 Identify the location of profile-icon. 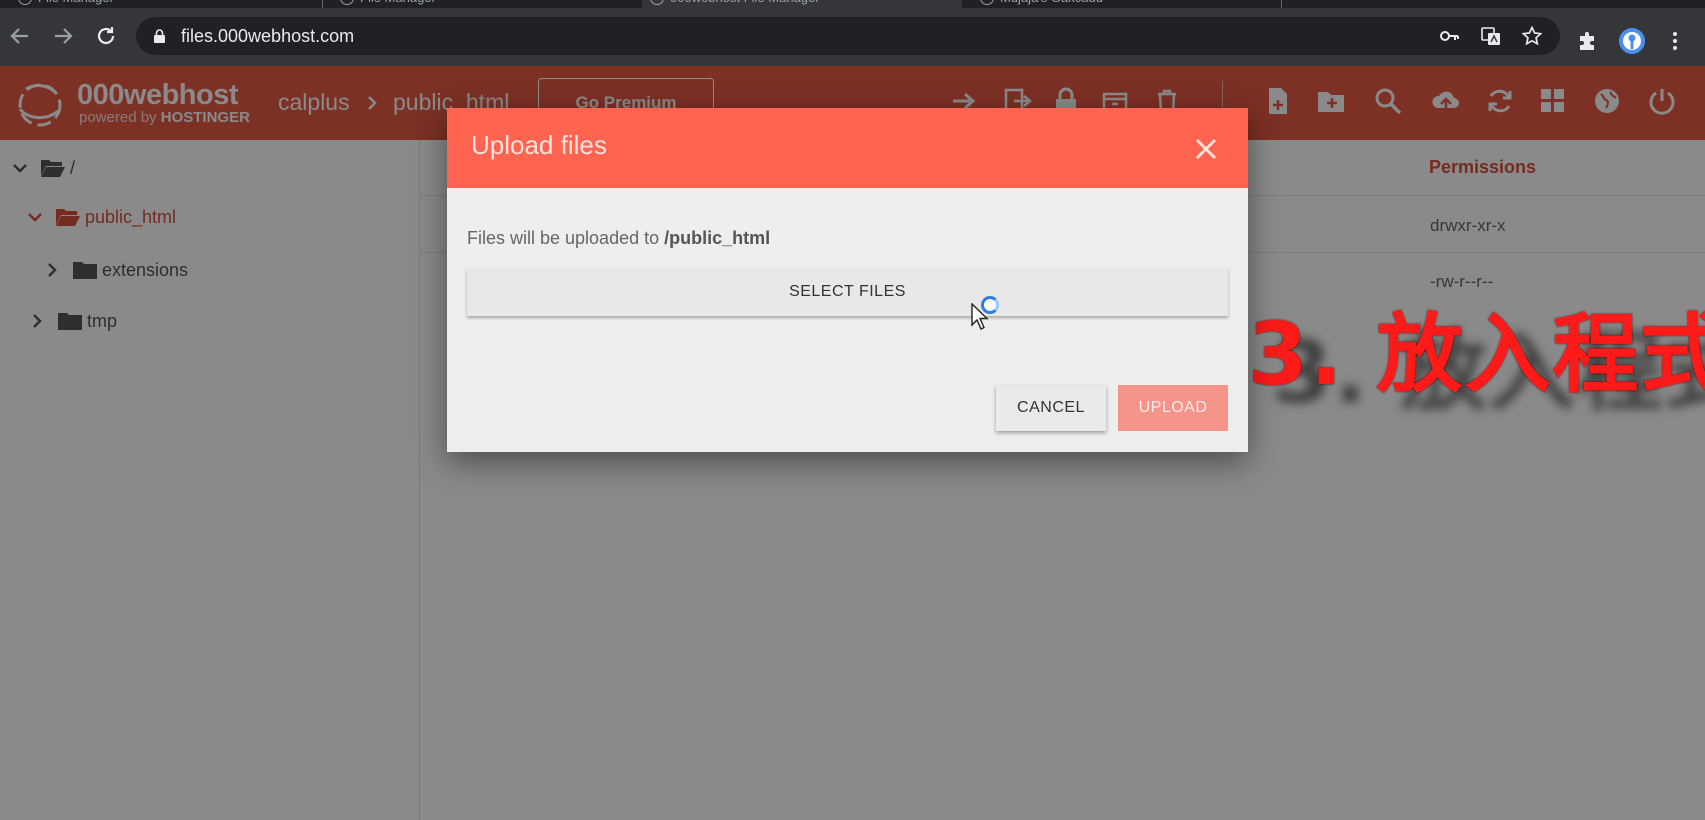
(1632, 41).